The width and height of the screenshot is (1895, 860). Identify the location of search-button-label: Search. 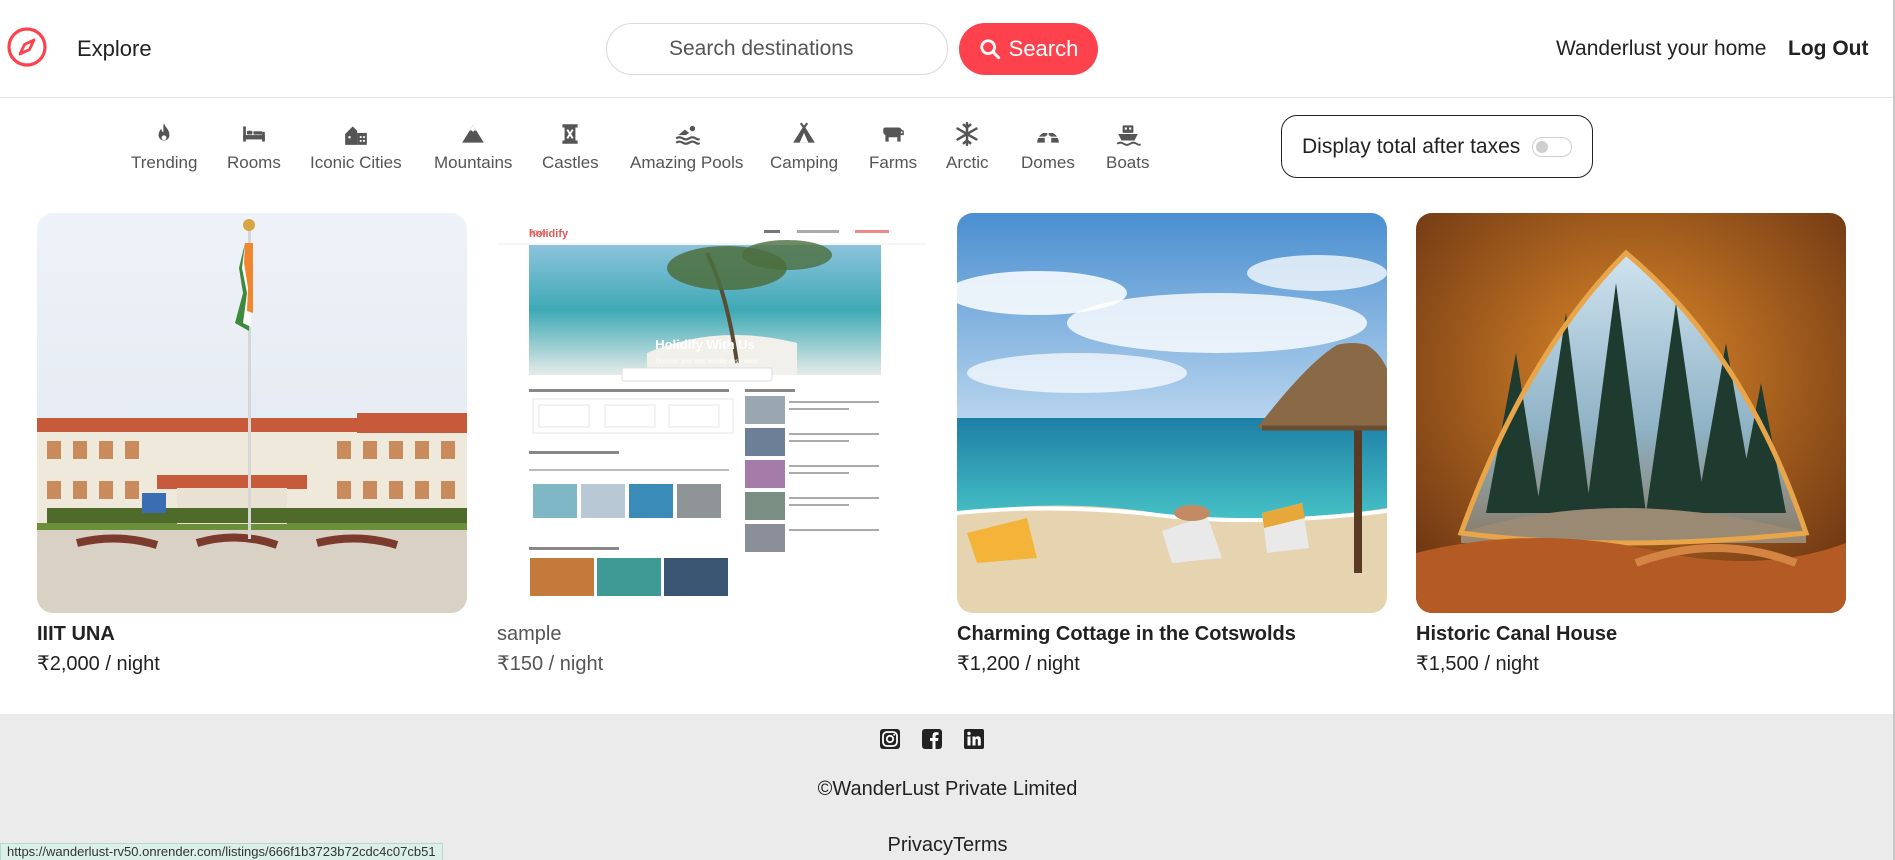
(1043, 48).